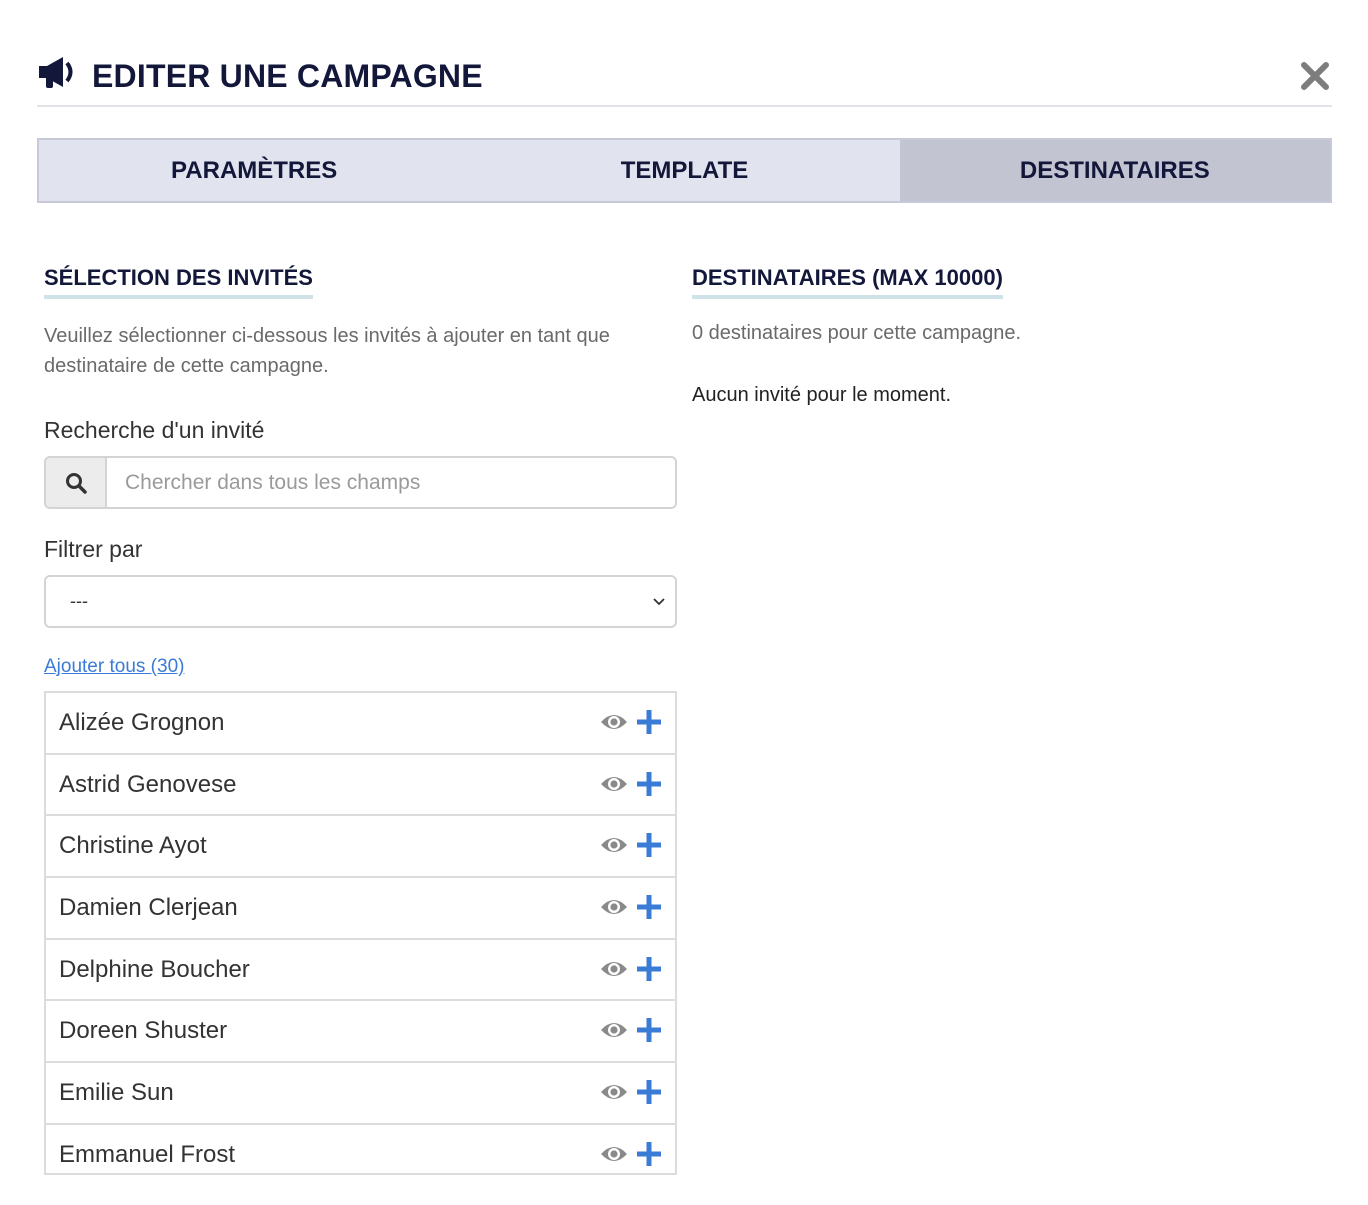  I want to click on tab-template: TEMPLATE, so click(684, 170).